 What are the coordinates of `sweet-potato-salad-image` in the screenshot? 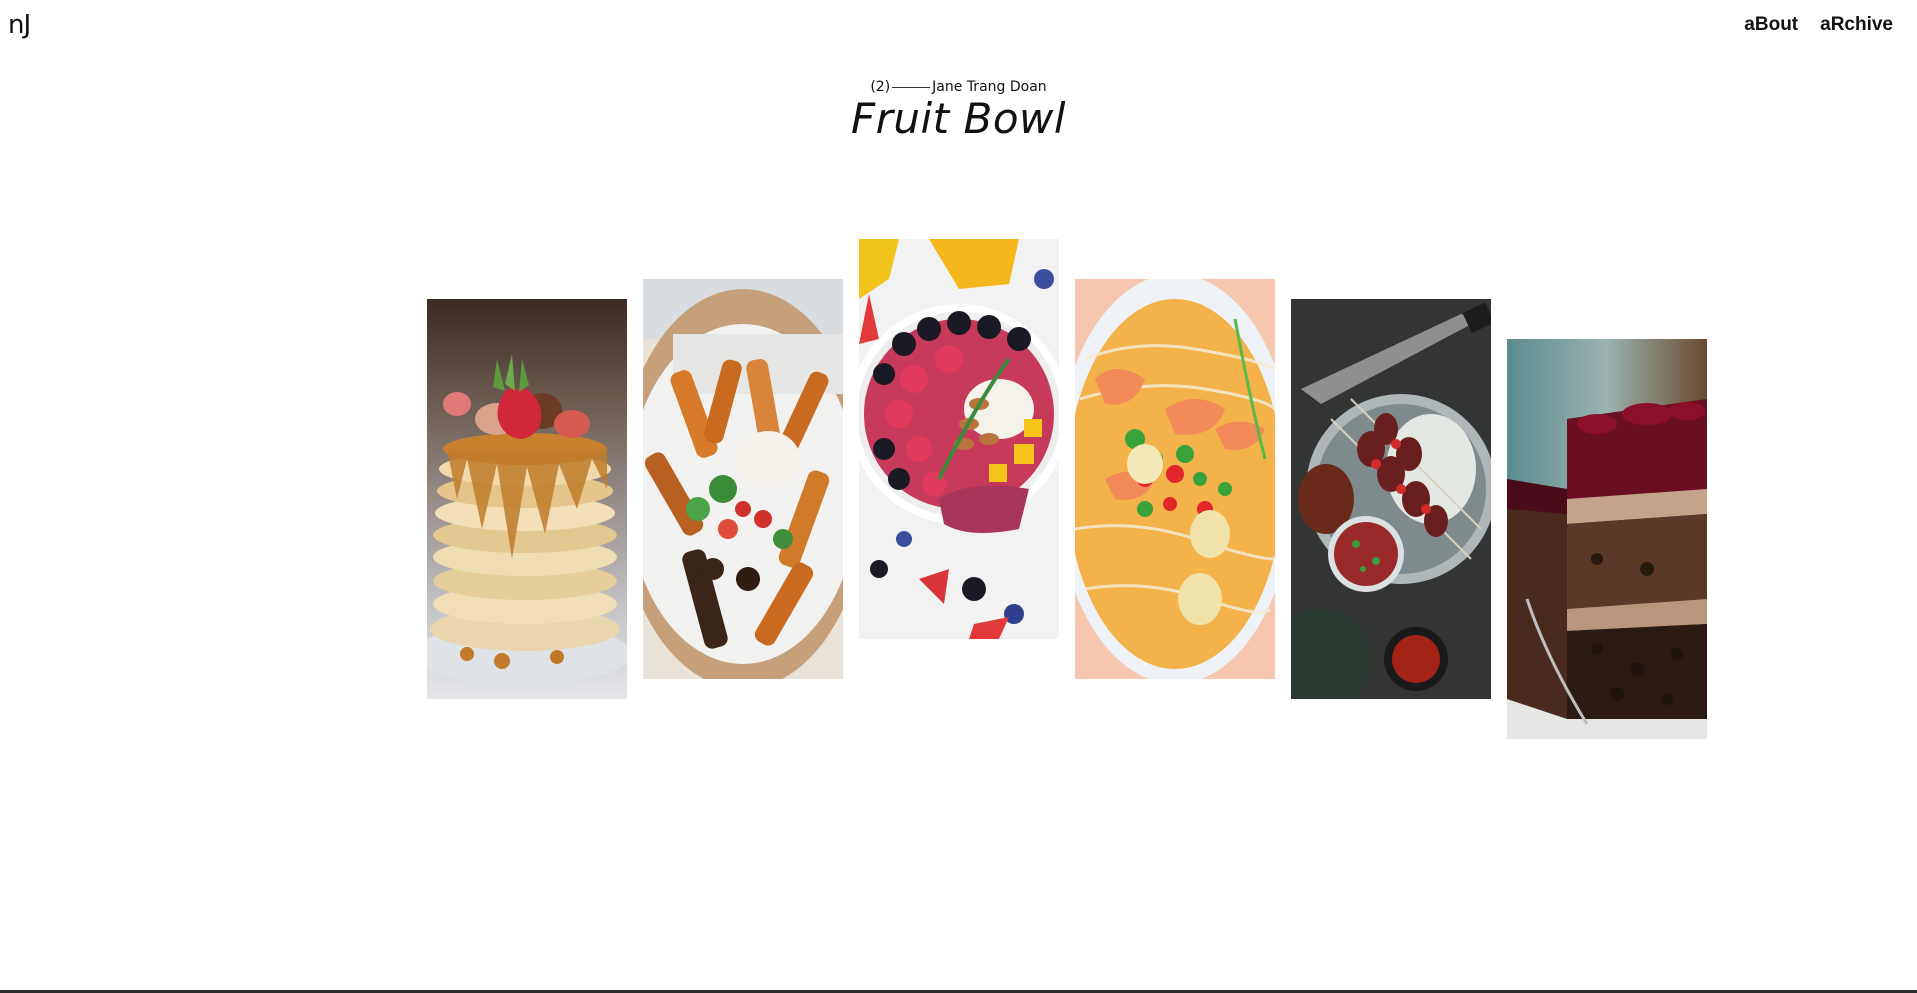 It's located at (743, 479).